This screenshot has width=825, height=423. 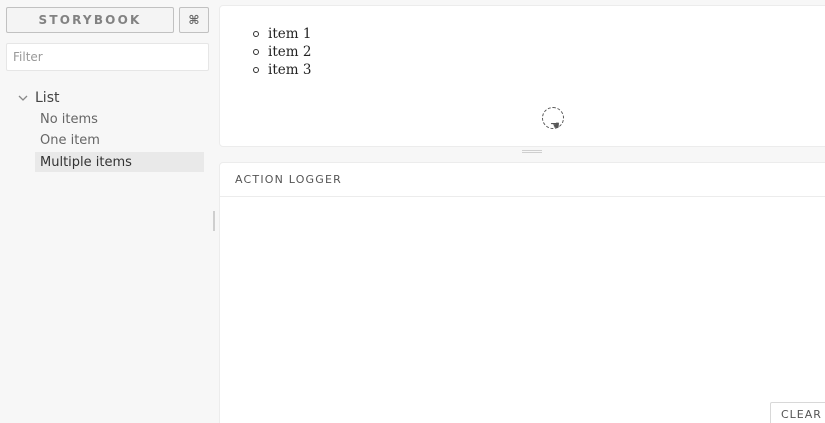 I want to click on kind-list: List, so click(x=37, y=98).